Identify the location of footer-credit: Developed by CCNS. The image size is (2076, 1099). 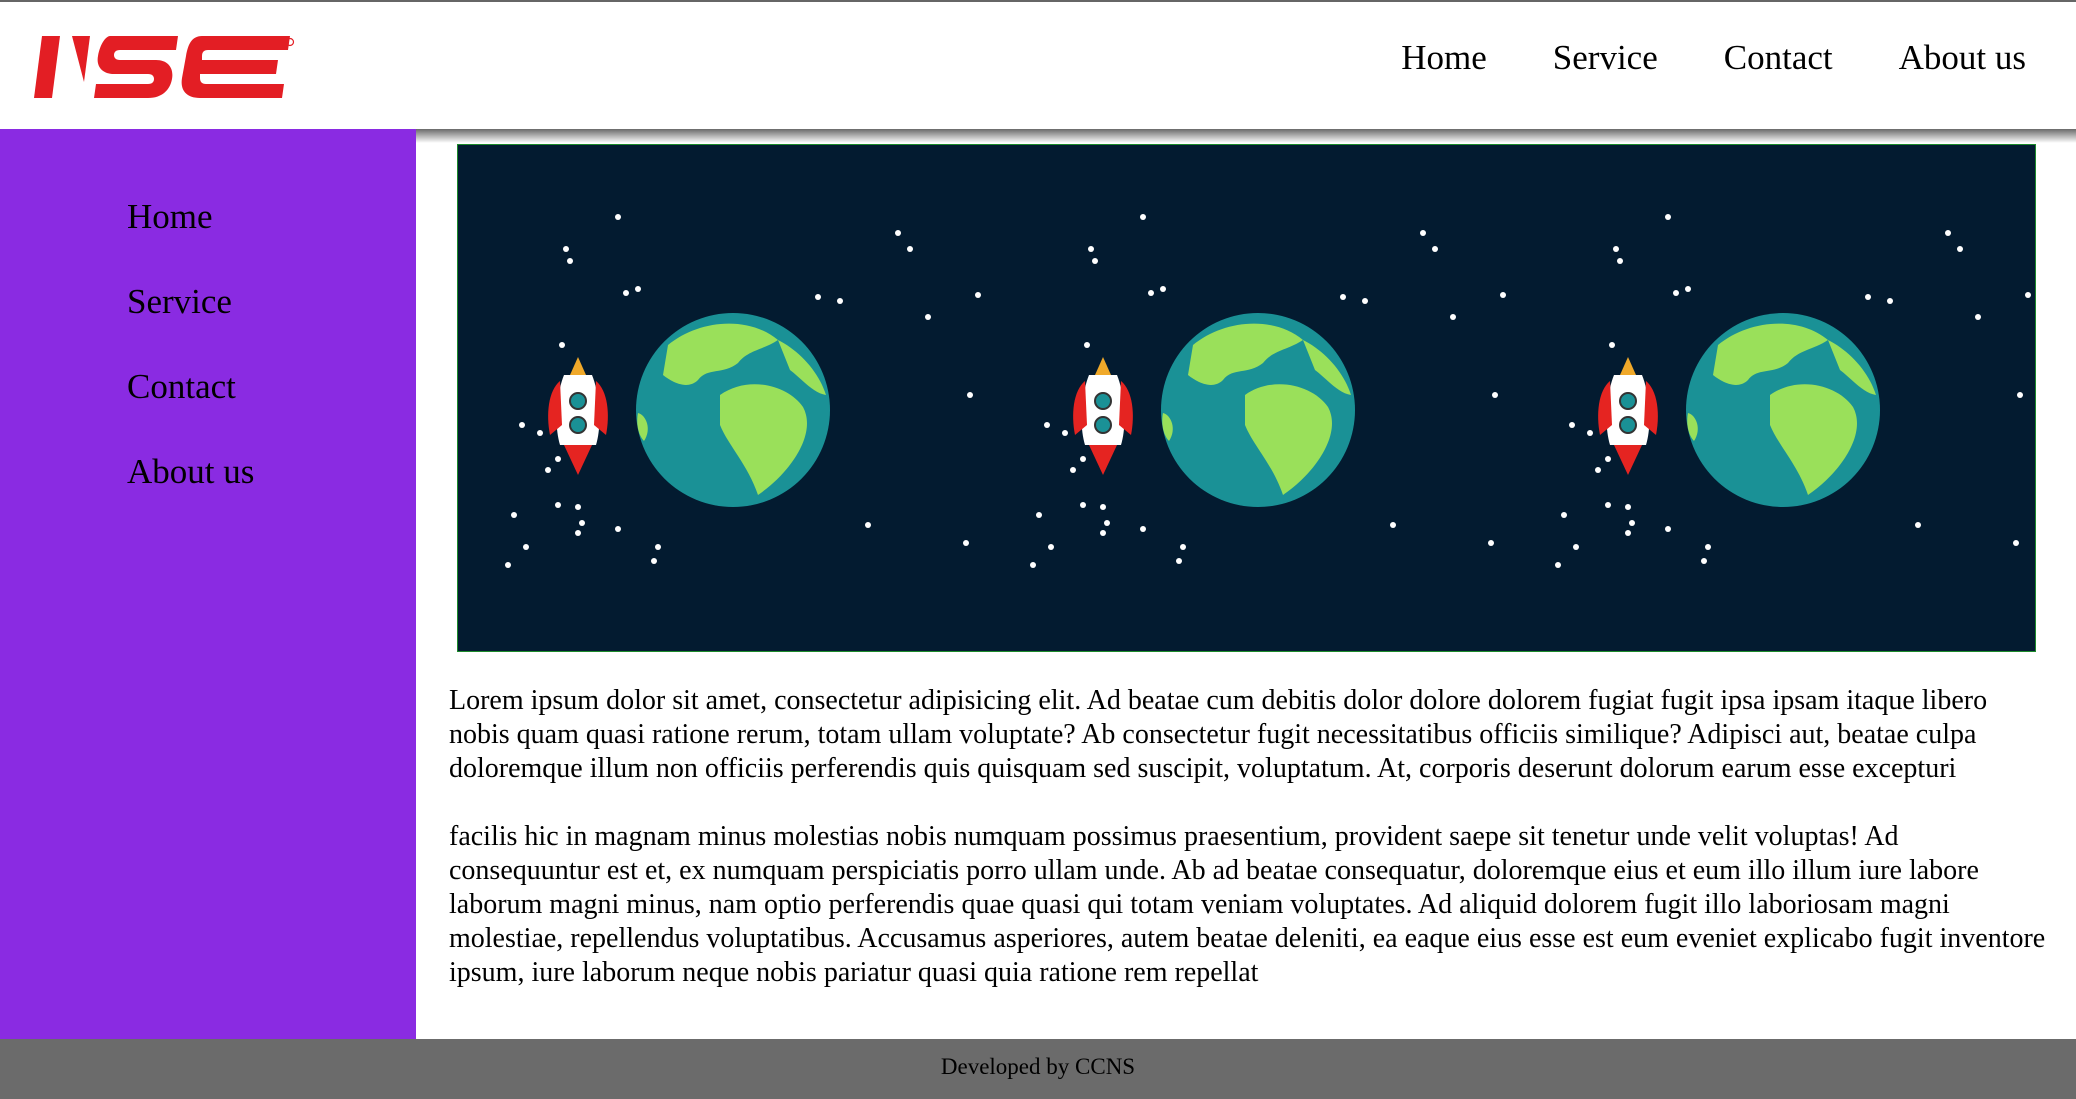
(1038, 1066).